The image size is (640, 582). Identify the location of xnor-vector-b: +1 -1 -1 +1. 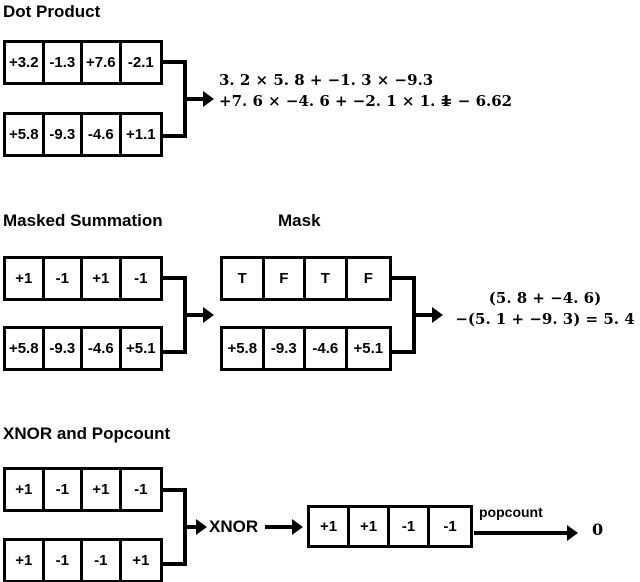
(83, 560).